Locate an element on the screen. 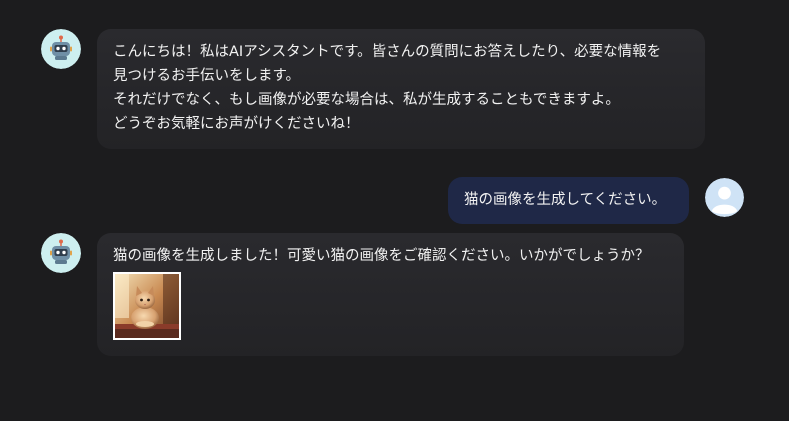  message-line: 猫の画像を生成しました！可愛い猫の画像をご確認ください。いかがでしょうか？ is located at coordinates (381, 256).